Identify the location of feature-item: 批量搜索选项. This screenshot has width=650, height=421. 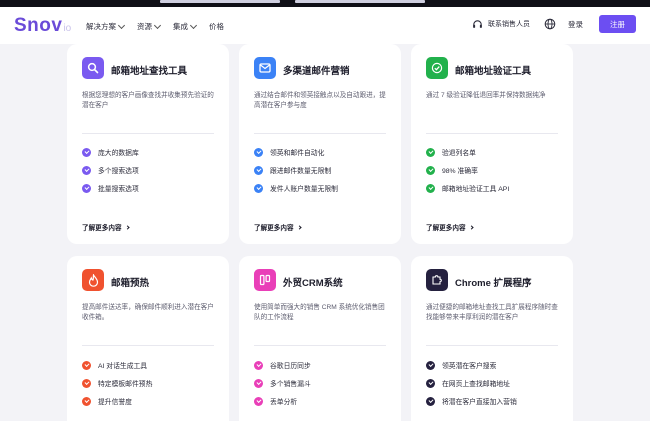
(110, 188).